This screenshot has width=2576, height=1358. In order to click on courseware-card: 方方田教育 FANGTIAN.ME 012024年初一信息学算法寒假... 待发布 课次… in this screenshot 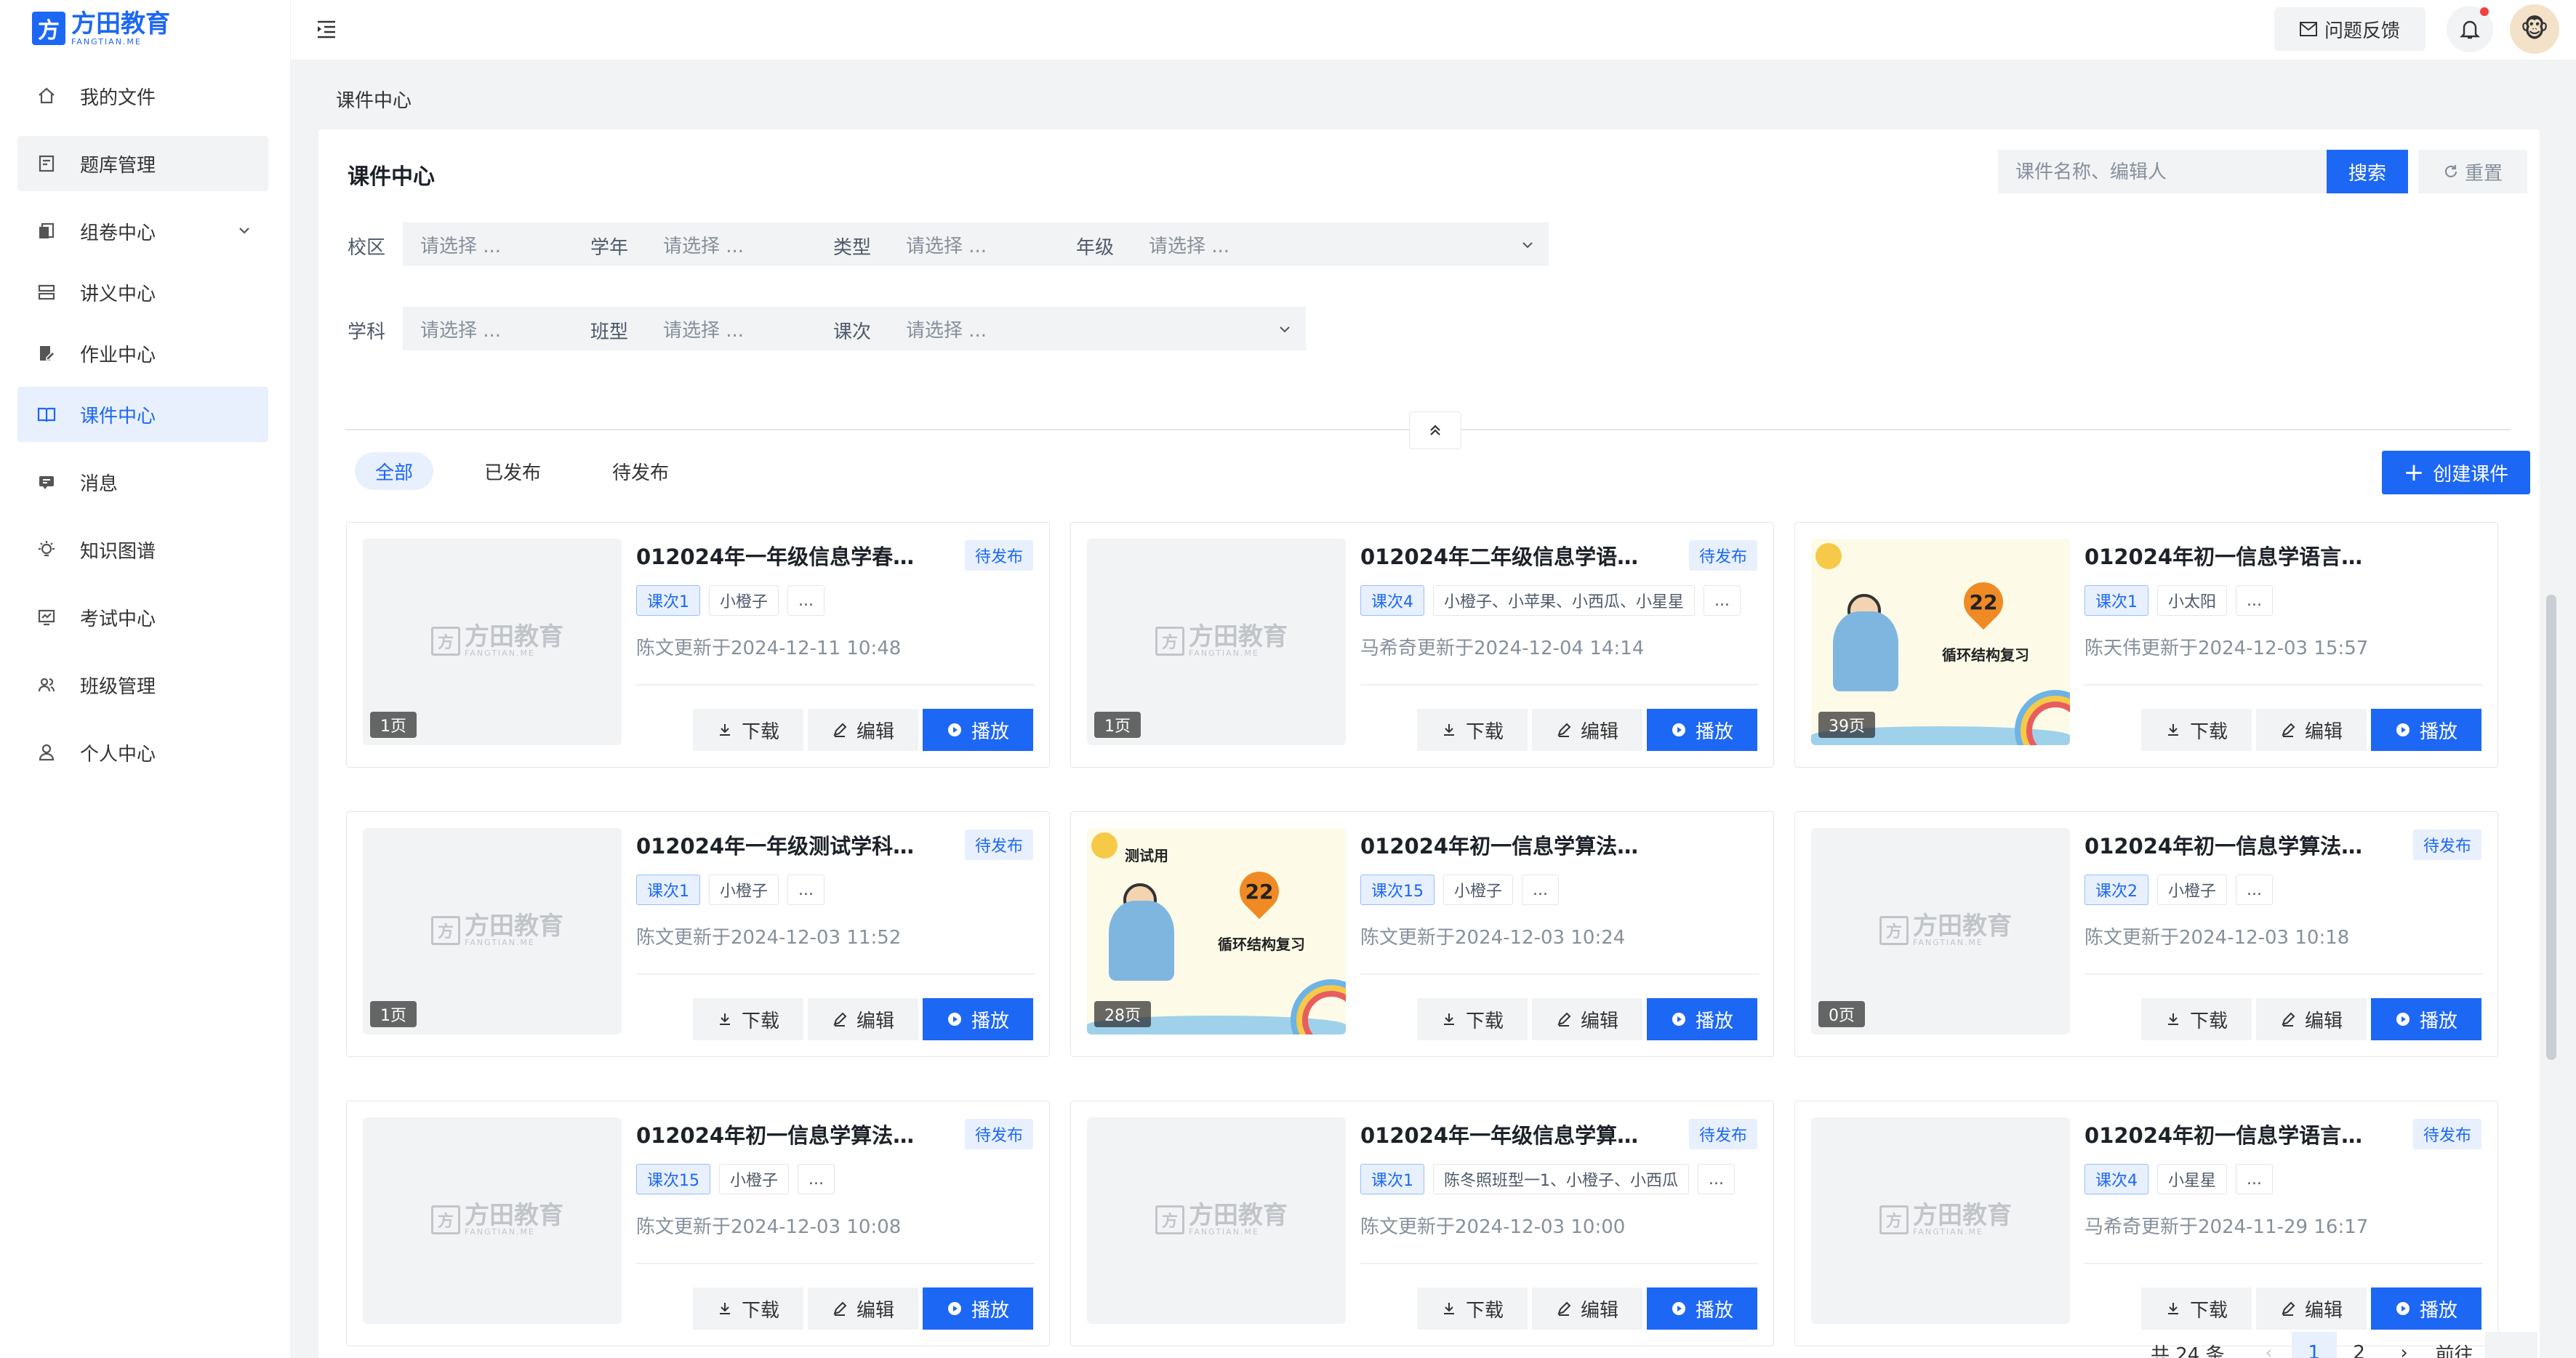, I will do `click(698, 1223)`.